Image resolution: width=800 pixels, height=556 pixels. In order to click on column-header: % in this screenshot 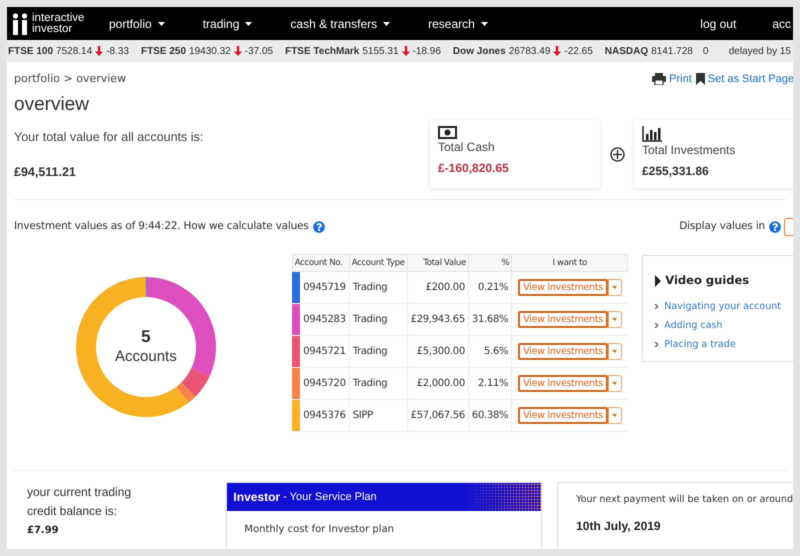, I will do `click(490, 263)`.